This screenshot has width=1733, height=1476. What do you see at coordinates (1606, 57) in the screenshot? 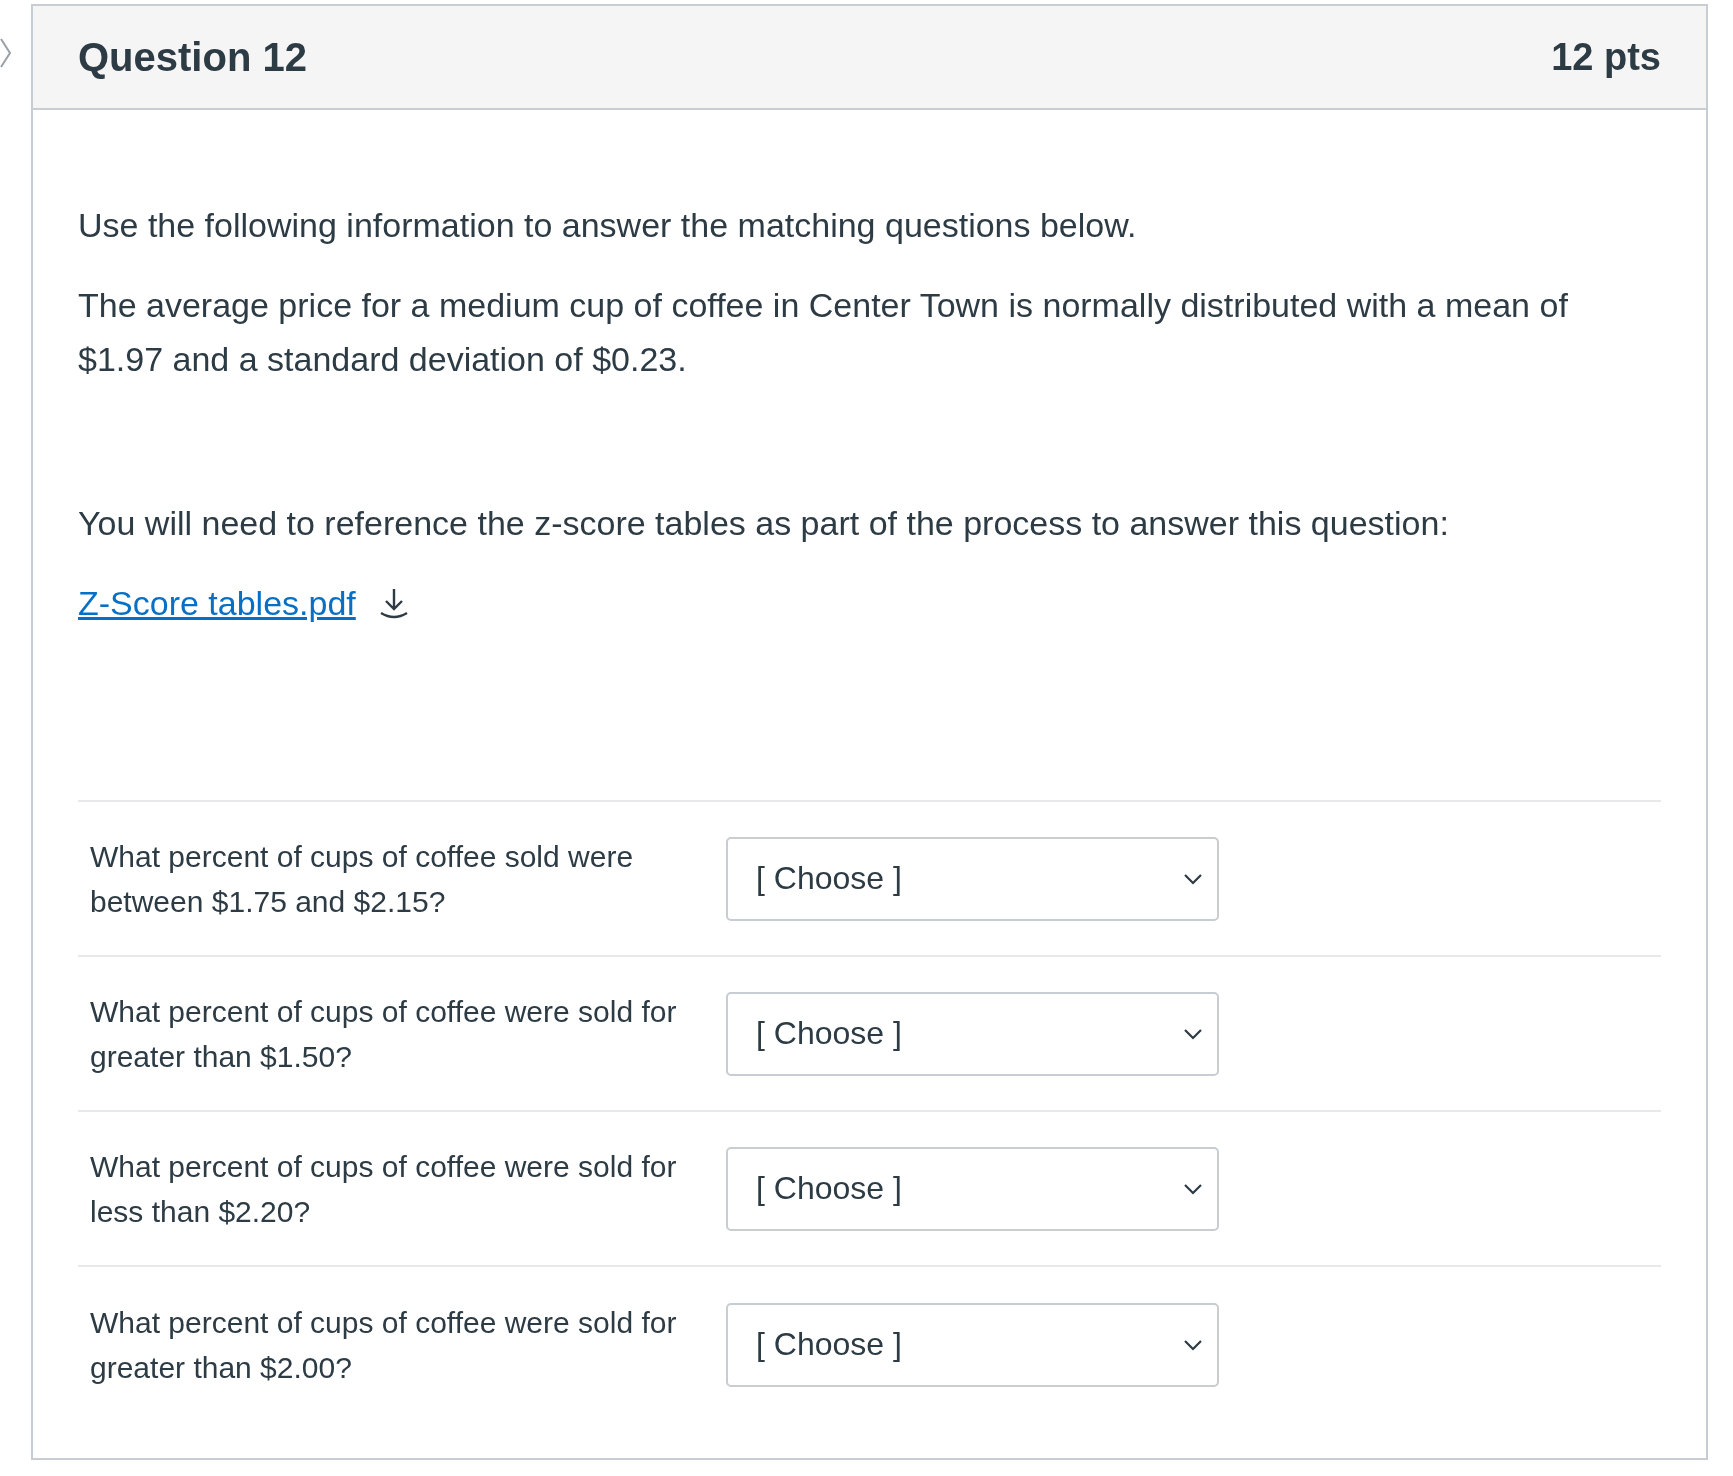
I see `question-points: 12 pts` at bounding box center [1606, 57].